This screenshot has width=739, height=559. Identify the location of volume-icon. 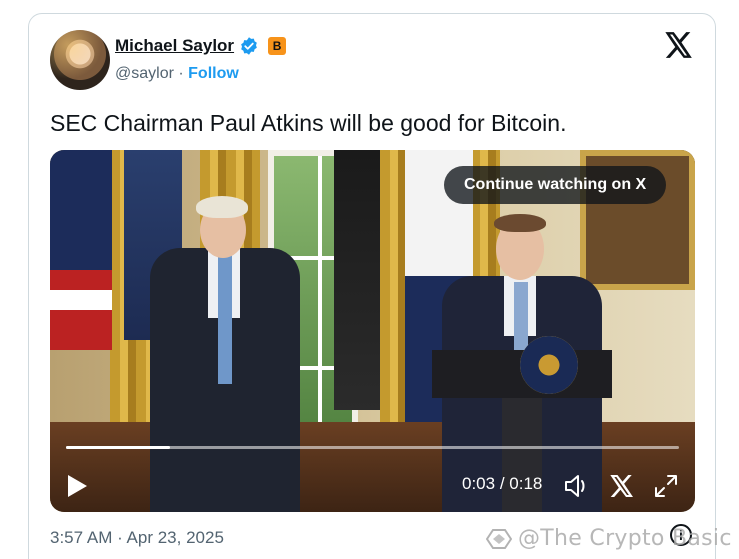
(577, 486).